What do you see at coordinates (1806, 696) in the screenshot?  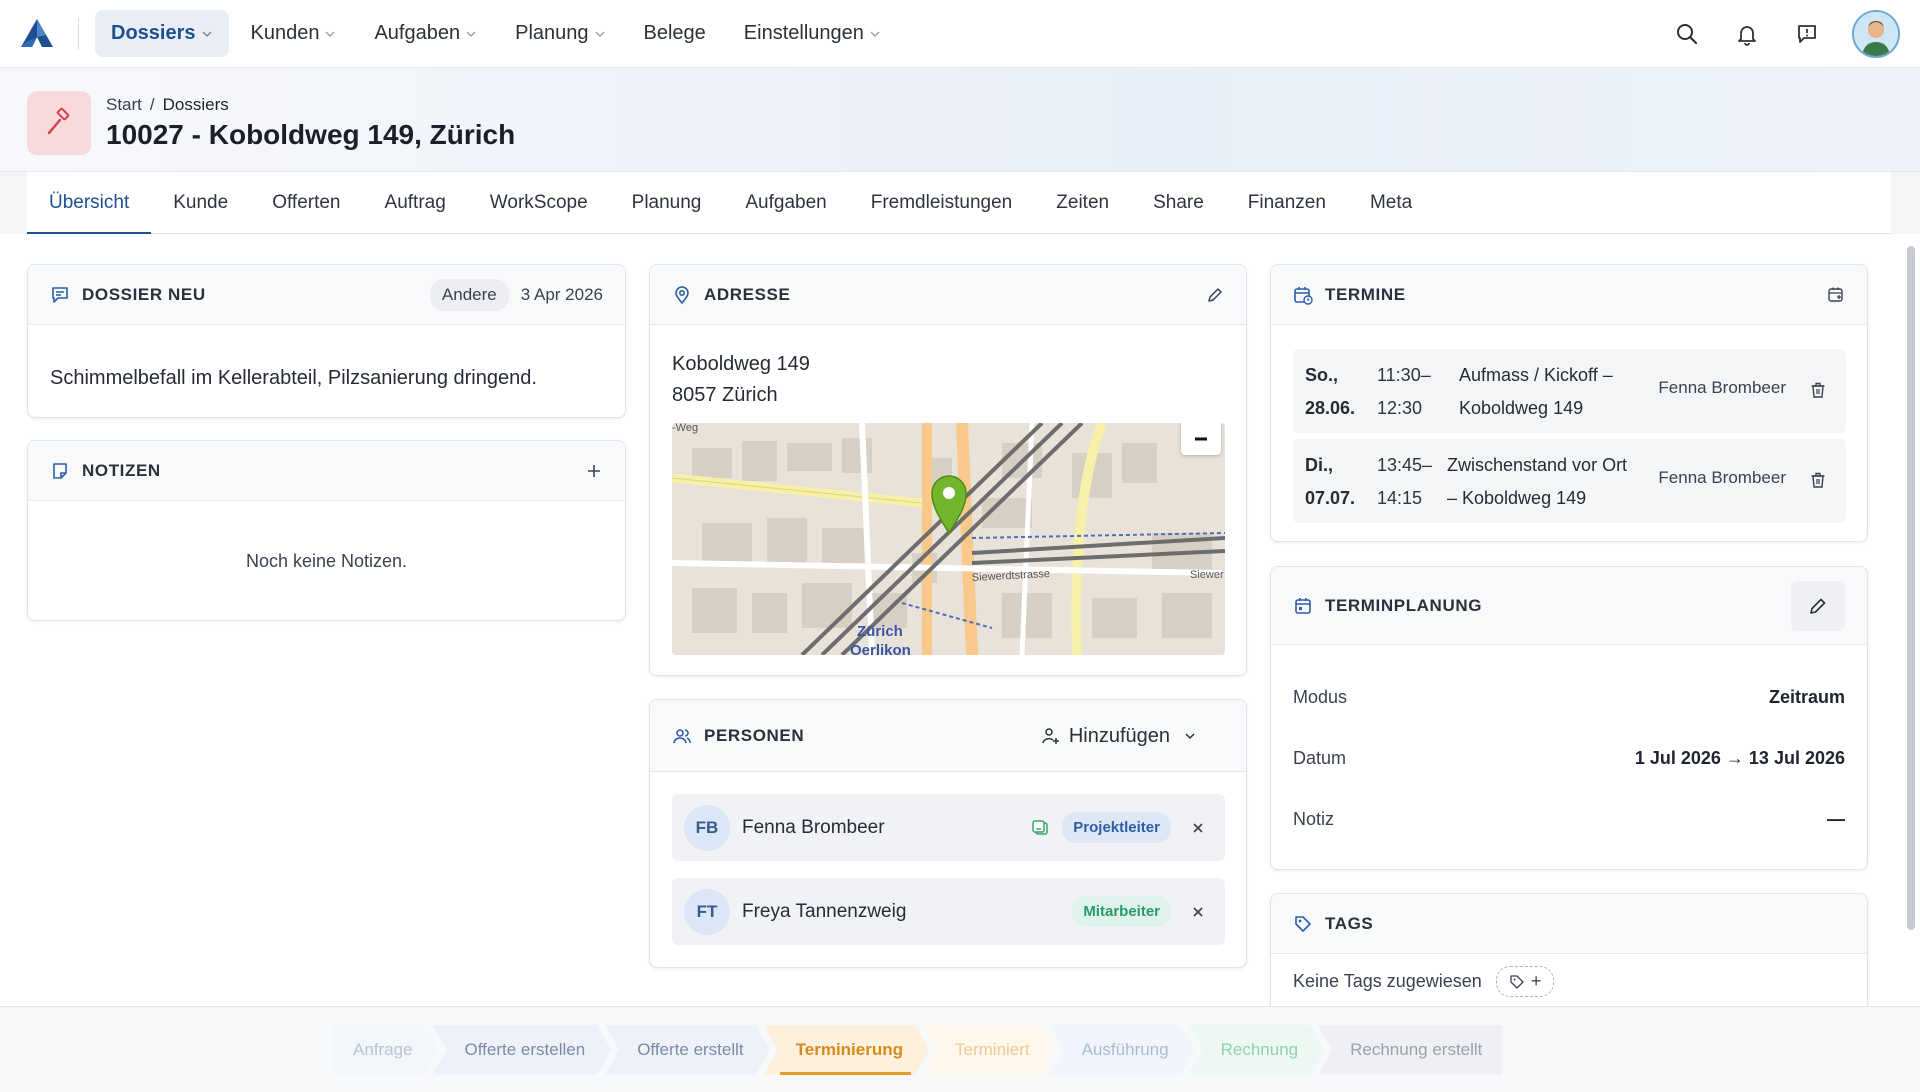 I see `row-value: Zeitraum` at bounding box center [1806, 696].